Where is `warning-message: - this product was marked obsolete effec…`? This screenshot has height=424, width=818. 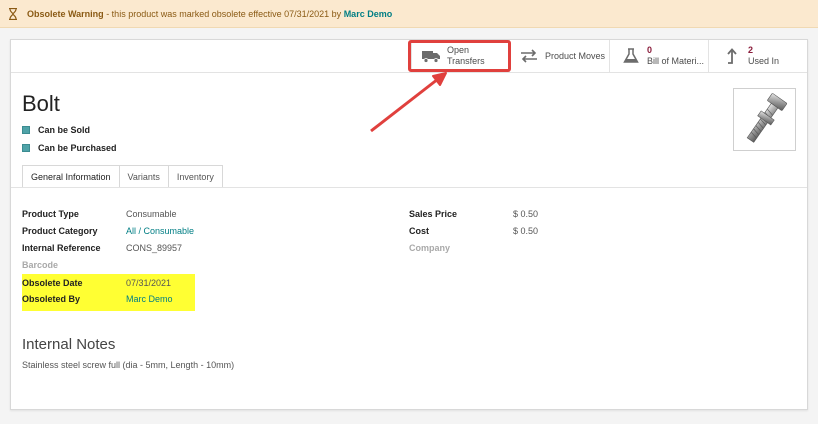 warning-message: - this product was marked obsolete effec… is located at coordinates (224, 13).